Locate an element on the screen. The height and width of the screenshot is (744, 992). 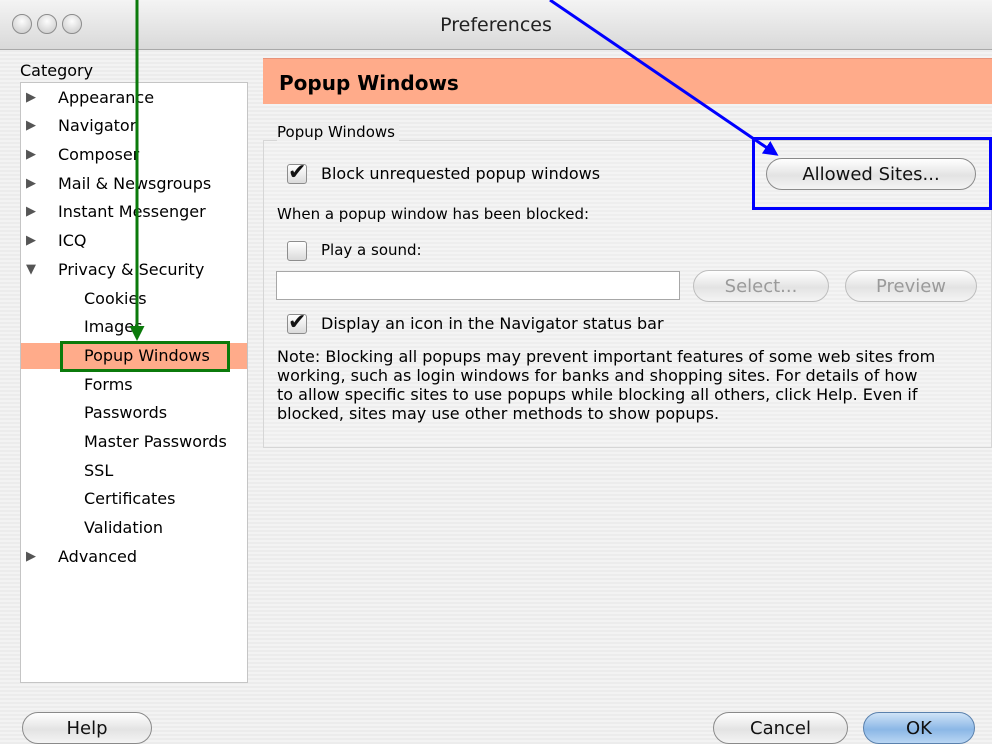
tree-item-cookies: Cookies is located at coordinates (134, 299).